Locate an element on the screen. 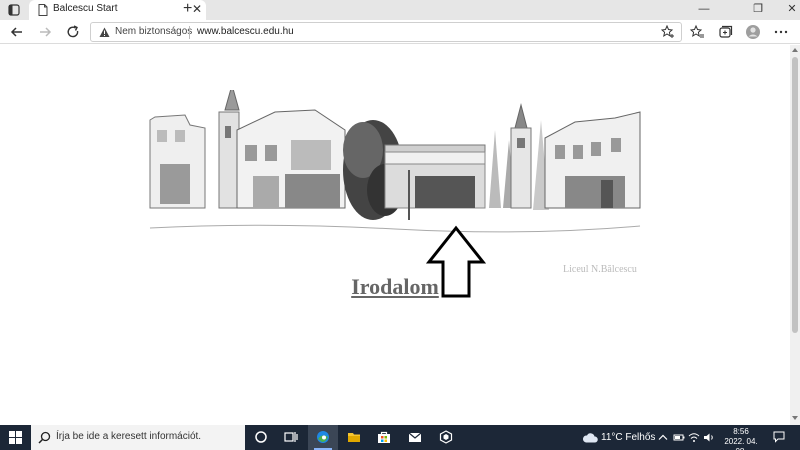 The image size is (800, 450). folder-icon is located at coordinates (354, 437).